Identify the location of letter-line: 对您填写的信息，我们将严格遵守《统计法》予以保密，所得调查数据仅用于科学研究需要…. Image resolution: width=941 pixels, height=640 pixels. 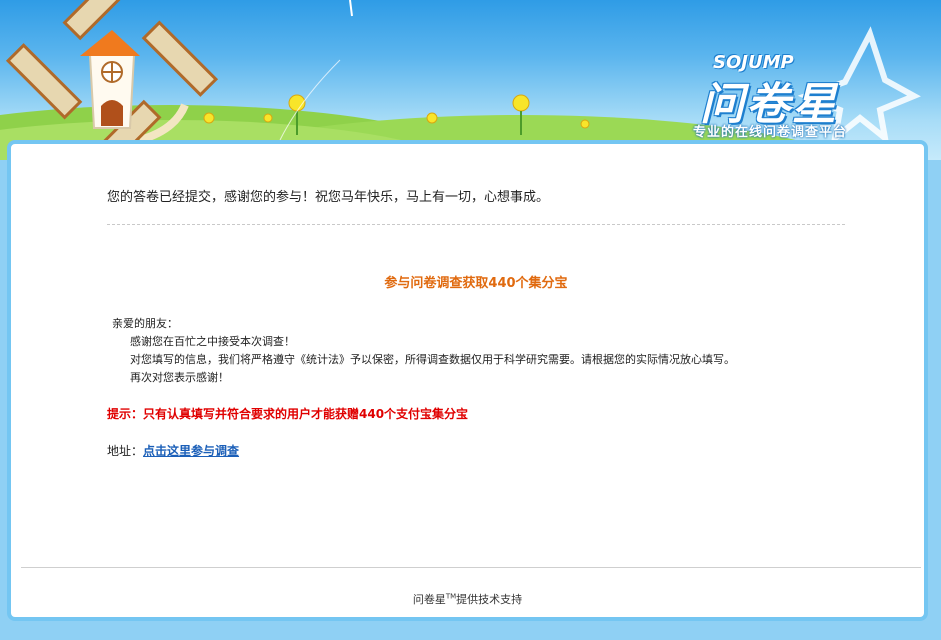
(432, 359).